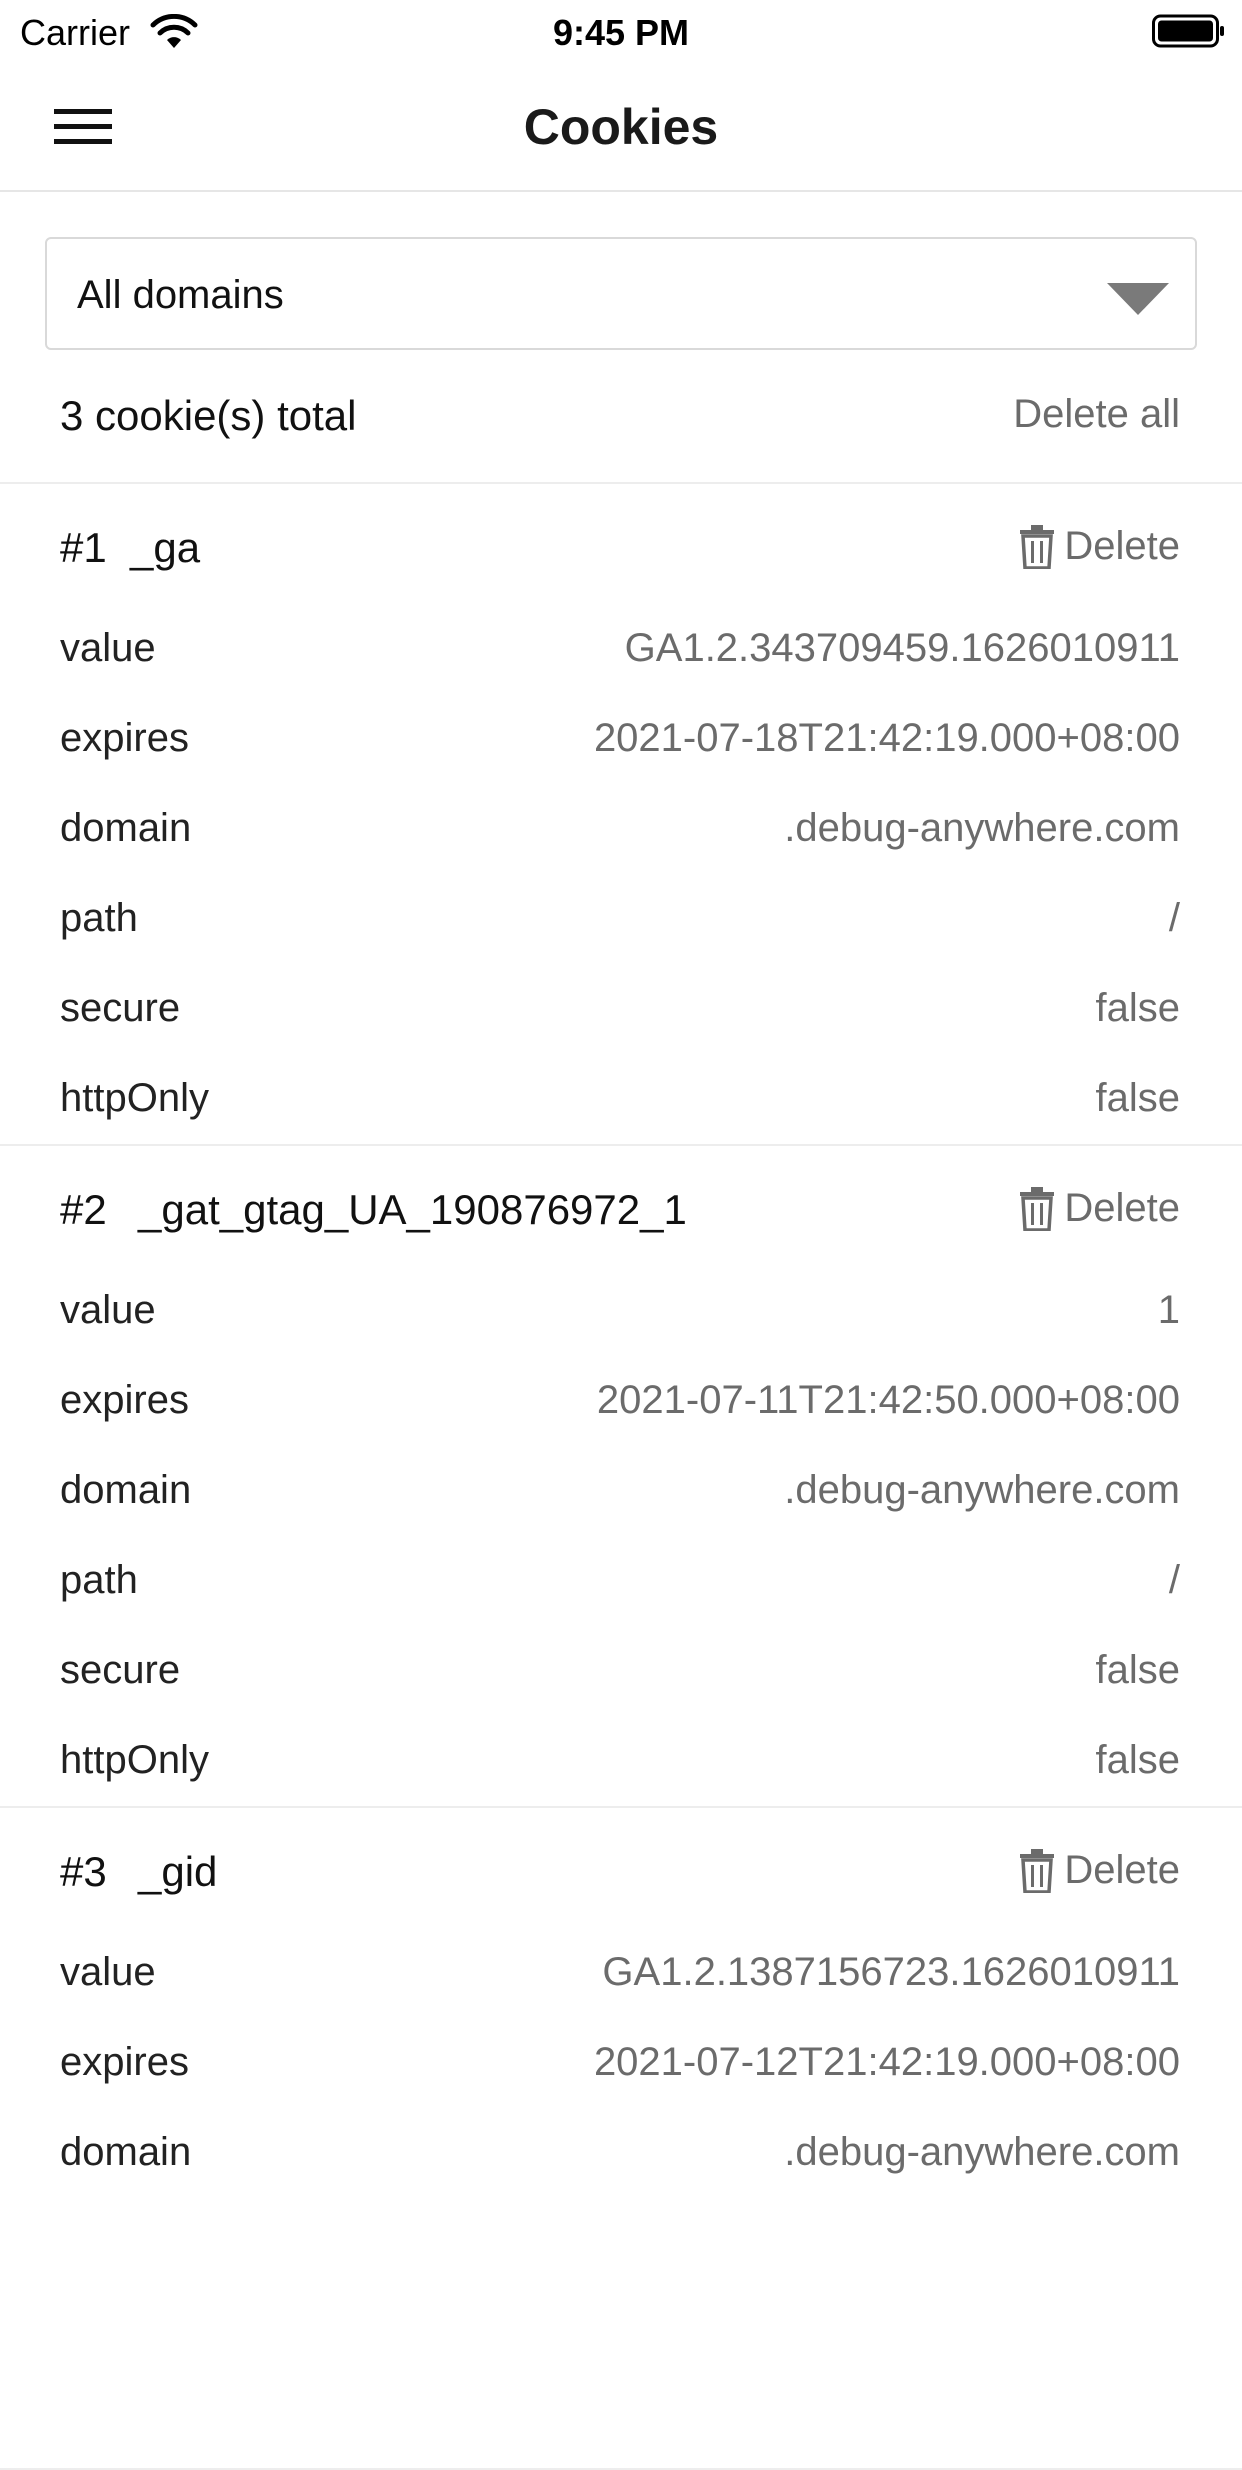  I want to click on cookie-field-row: expires 2021-07-11T21:42:50.000+08:00, so click(621, 1401).